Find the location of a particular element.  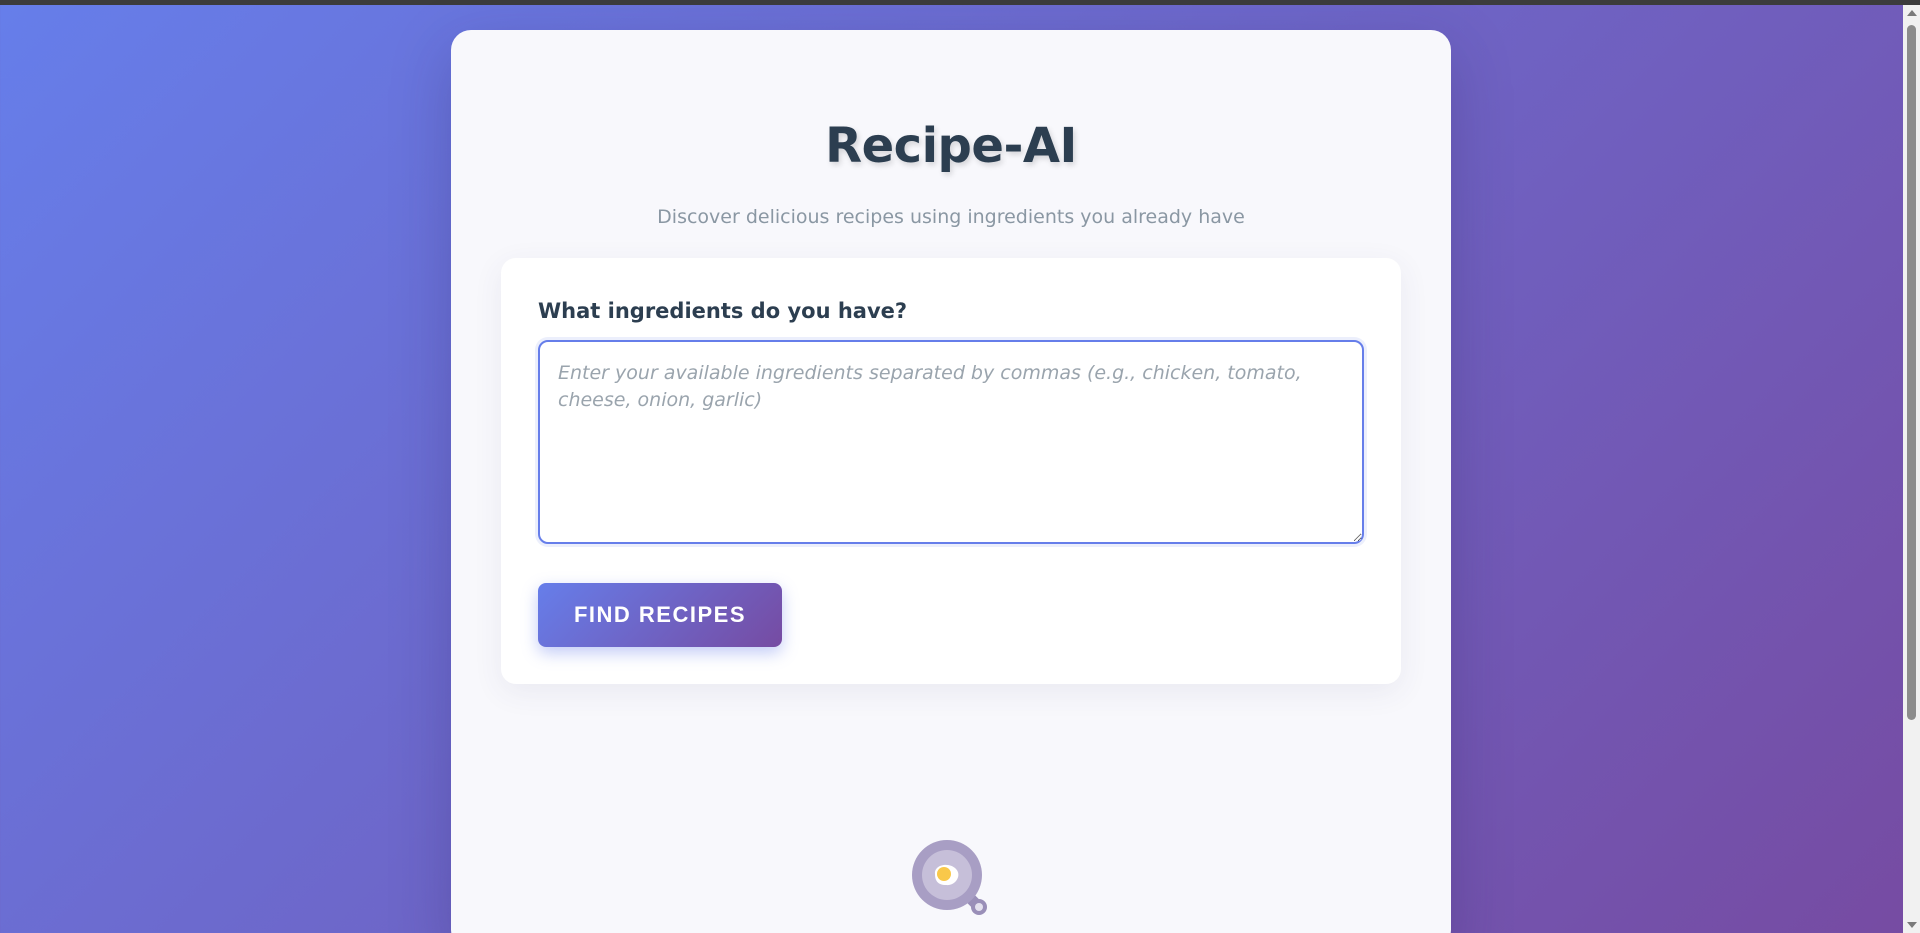

scroll-up-icon is located at coordinates (1912, 13).